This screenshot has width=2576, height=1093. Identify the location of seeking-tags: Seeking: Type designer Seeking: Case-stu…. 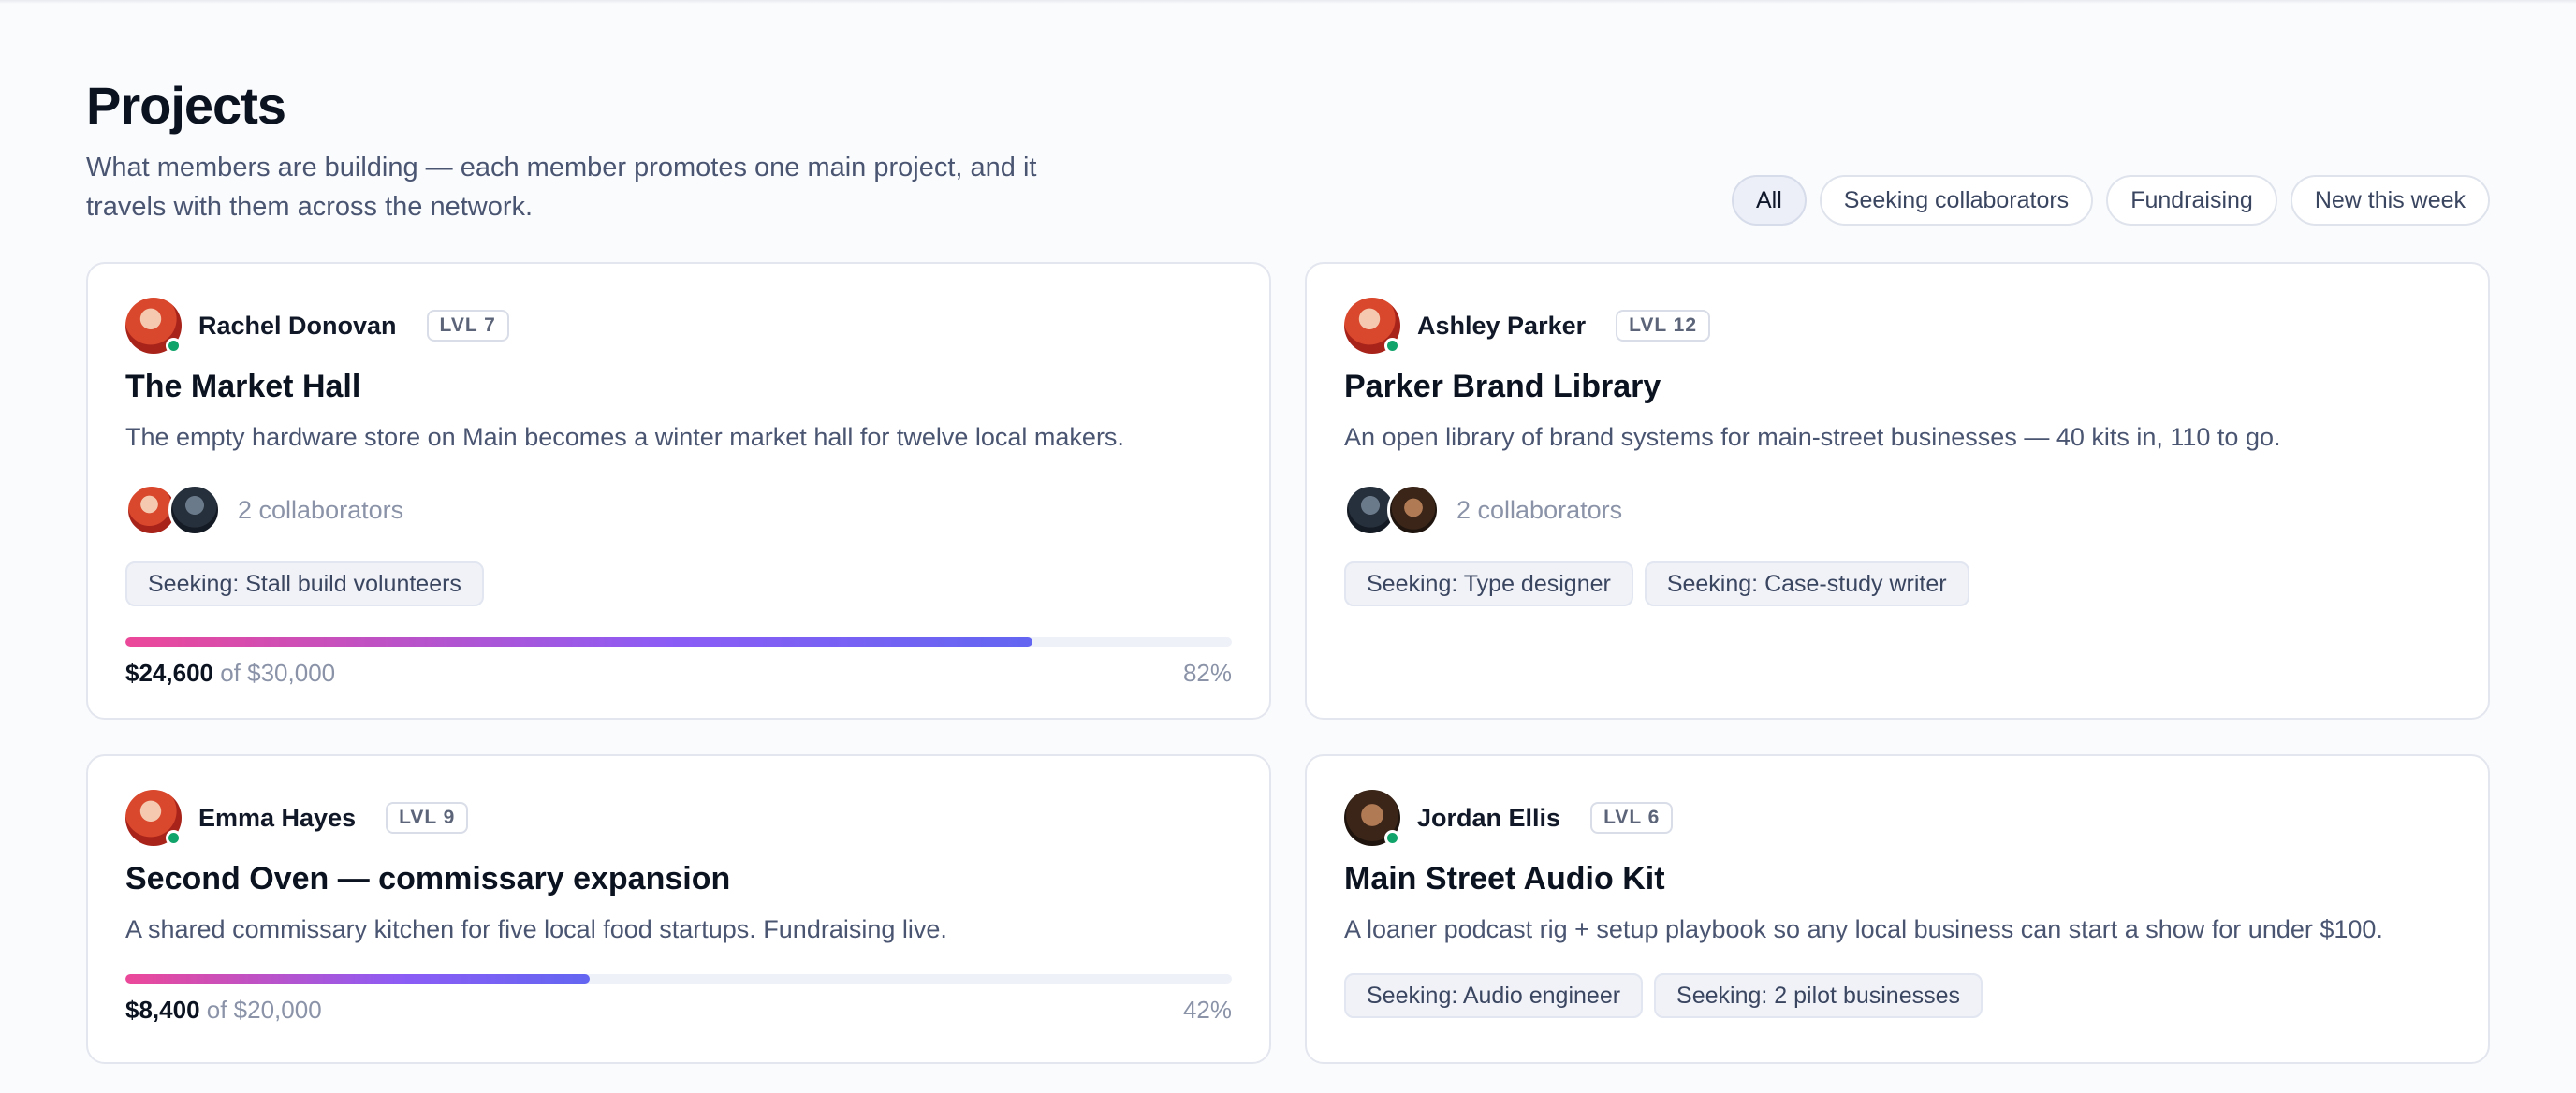
(1656, 584).